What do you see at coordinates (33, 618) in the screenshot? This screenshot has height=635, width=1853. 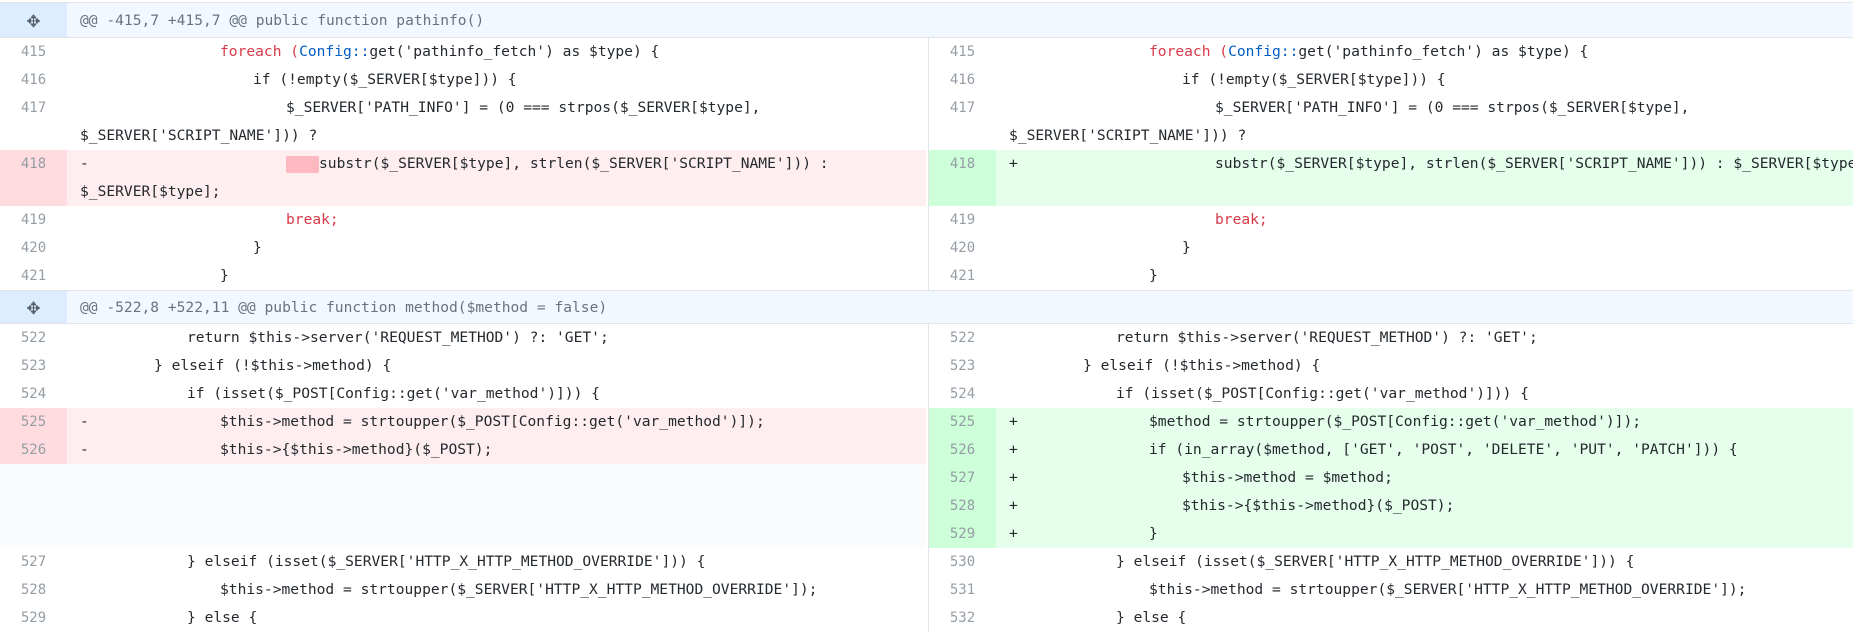 I see `line-number: 529` at bounding box center [33, 618].